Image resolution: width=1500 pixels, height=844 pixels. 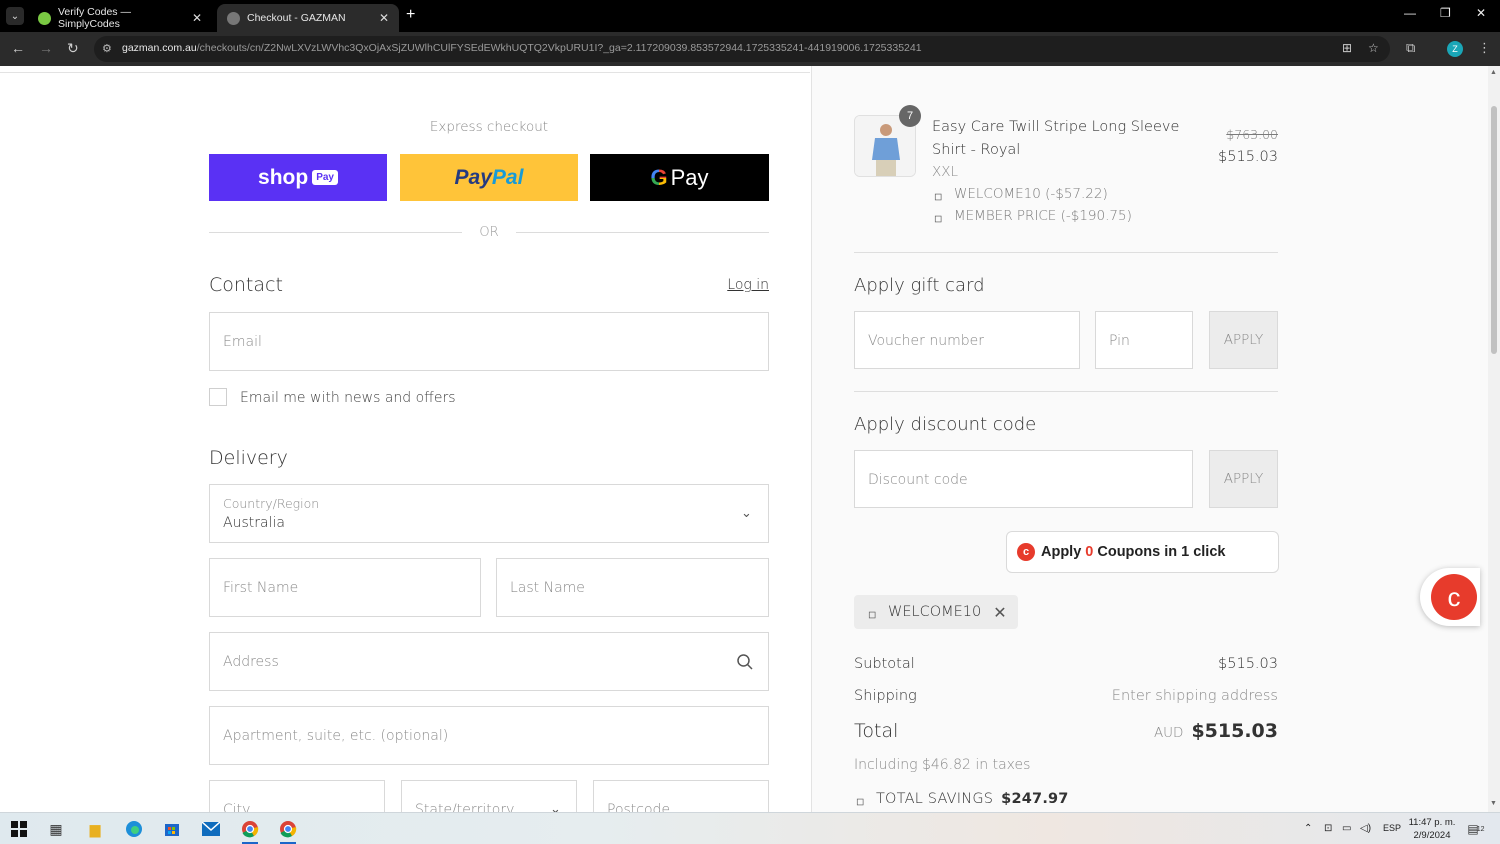 I want to click on newsletter-label: Email me with news and offers, so click(x=348, y=398).